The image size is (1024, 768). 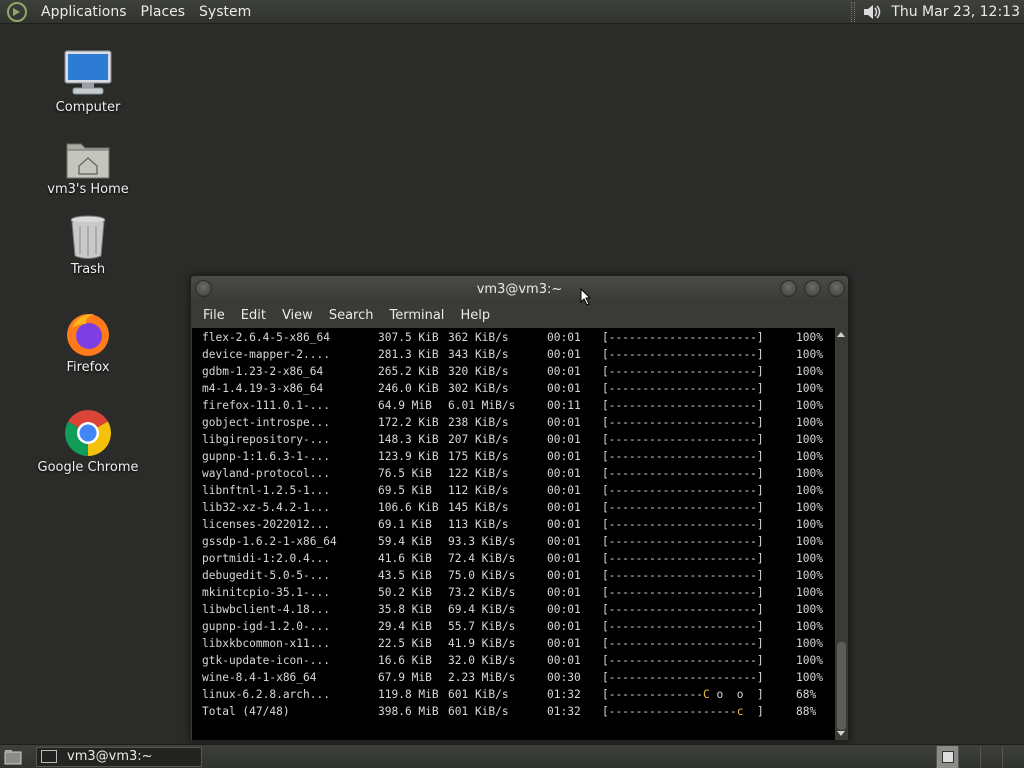 I want to click on window-menu-button, so click(x=203, y=288).